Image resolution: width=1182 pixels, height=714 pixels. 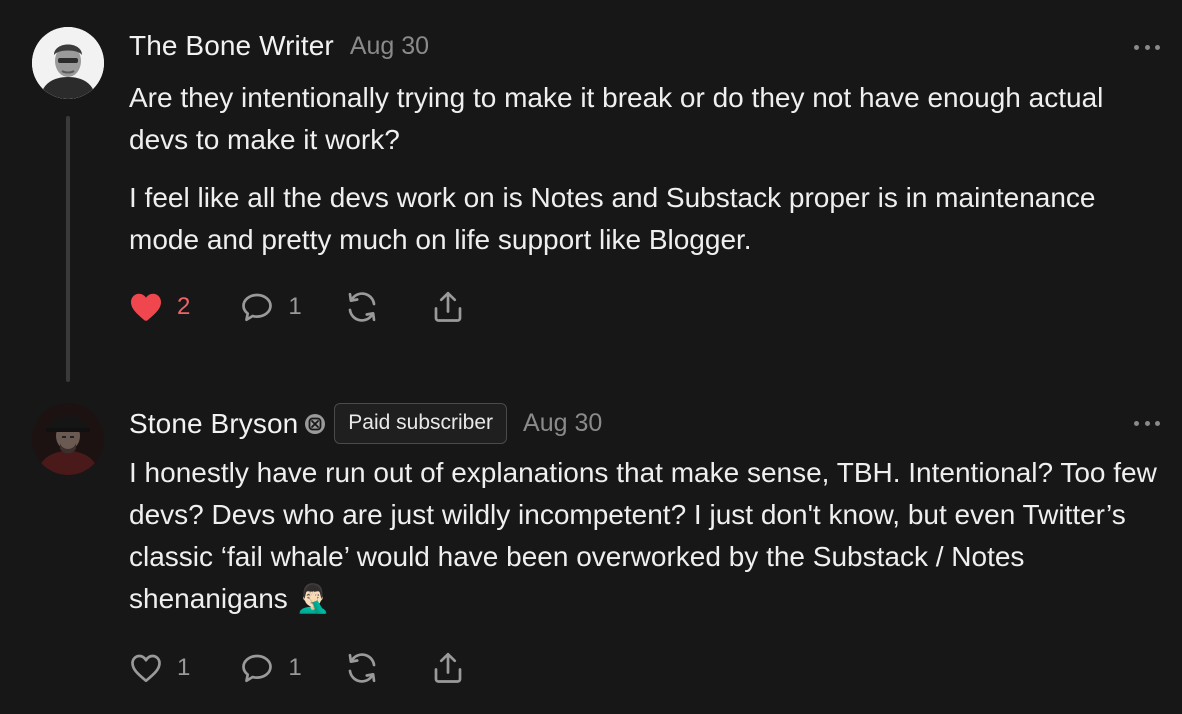 I want to click on subscriber-badge-icon, so click(x=315, y=424).